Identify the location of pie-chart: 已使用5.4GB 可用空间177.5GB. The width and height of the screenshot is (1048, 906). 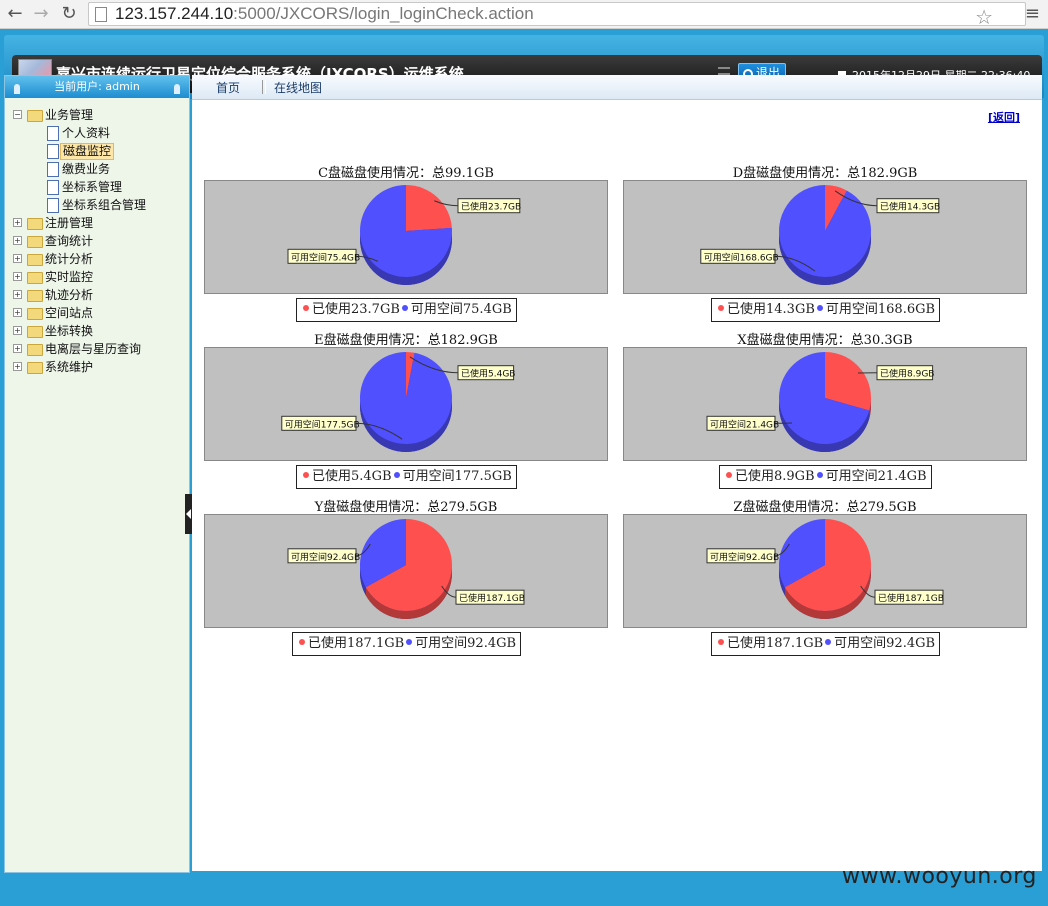
(398, 402).